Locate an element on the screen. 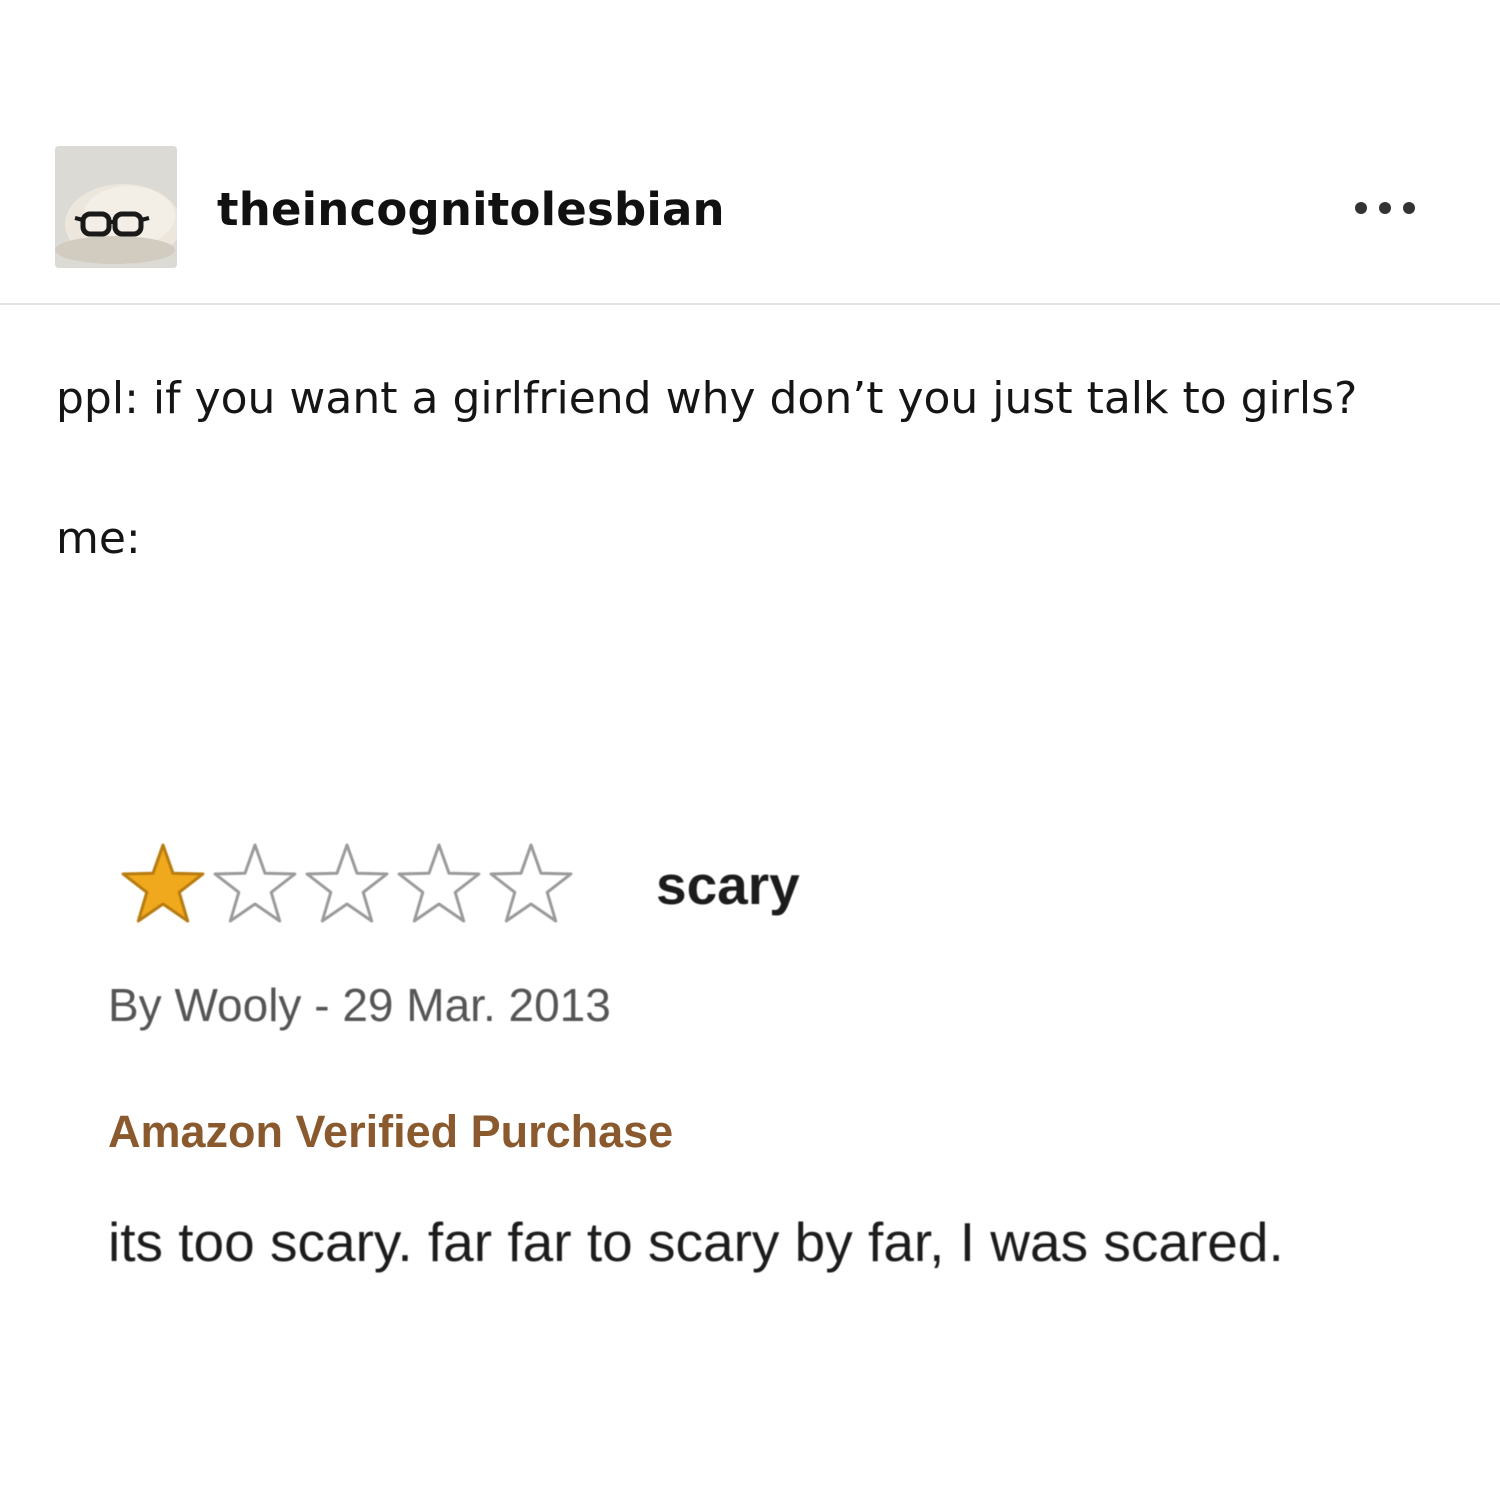  review-title-row: scary is located at coordinates (778, 890).